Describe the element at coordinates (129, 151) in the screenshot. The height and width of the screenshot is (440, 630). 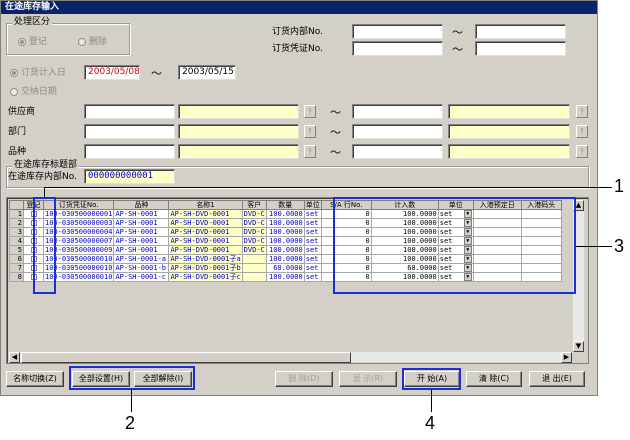
I see `filter-item-from-code` at that location.